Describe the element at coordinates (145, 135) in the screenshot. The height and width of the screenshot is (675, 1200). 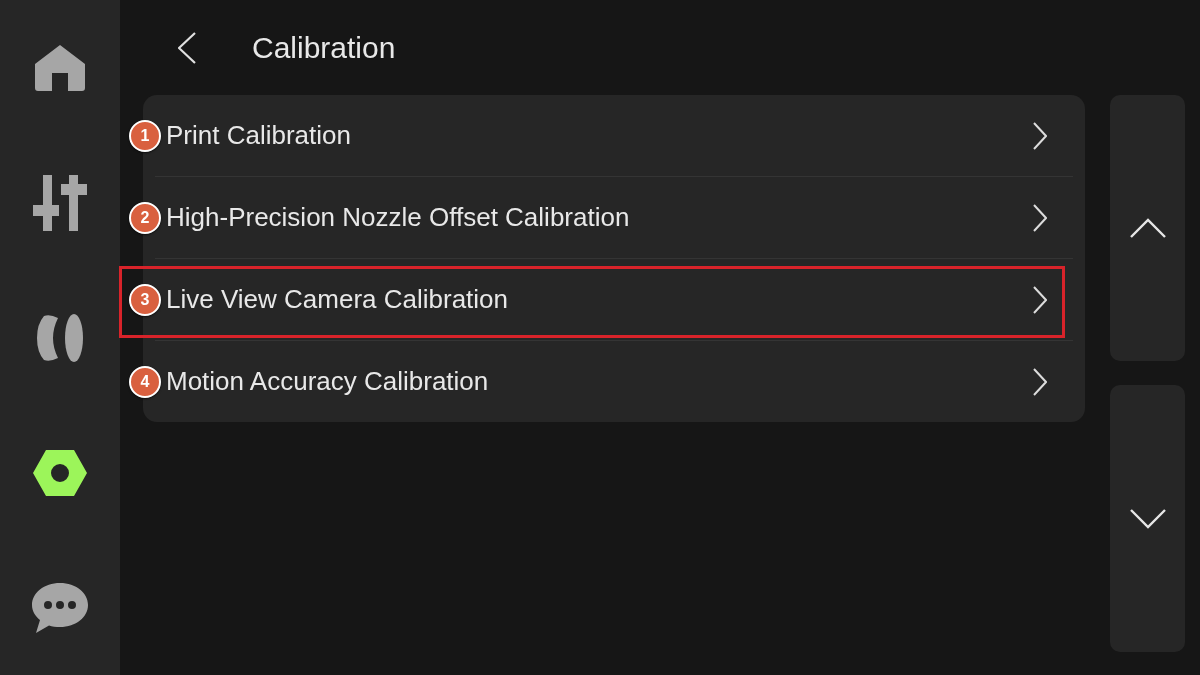
I see `number-marker: 1` at that location.